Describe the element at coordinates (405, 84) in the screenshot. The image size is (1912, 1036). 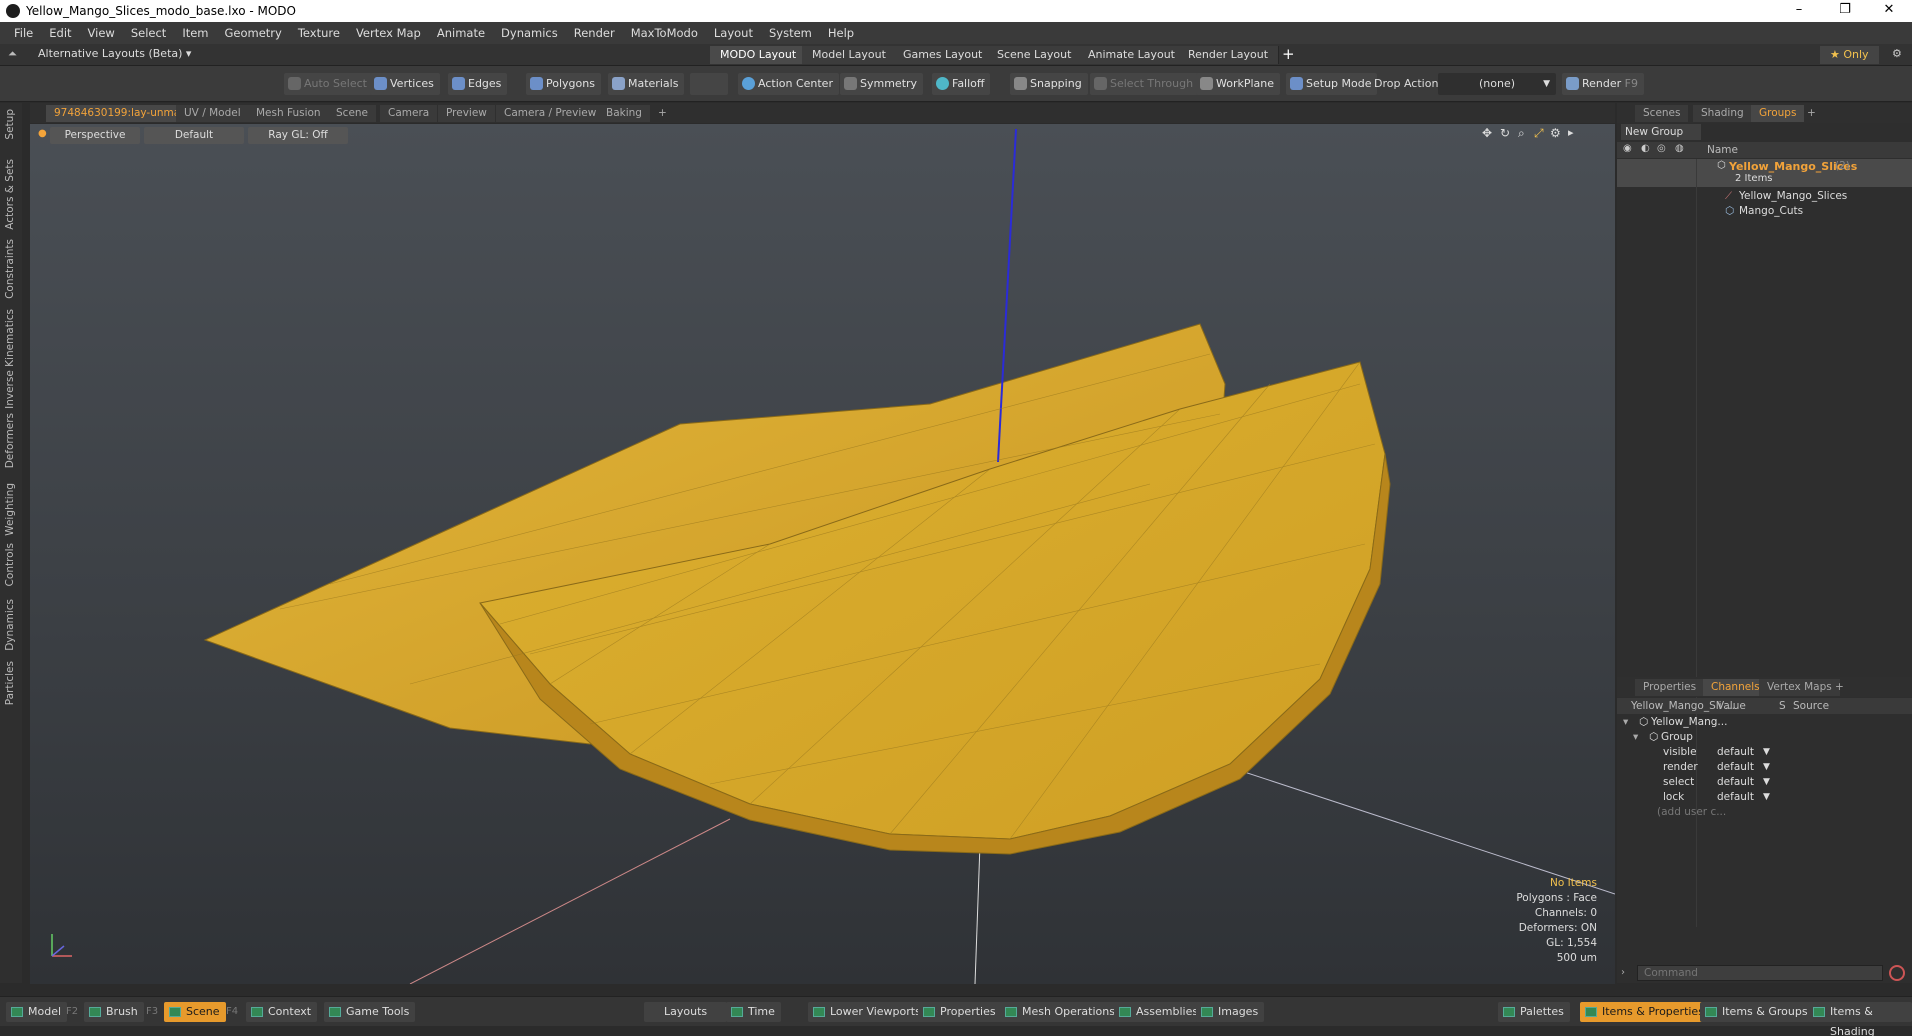
I see `vertices-button: Vertices` at that location.